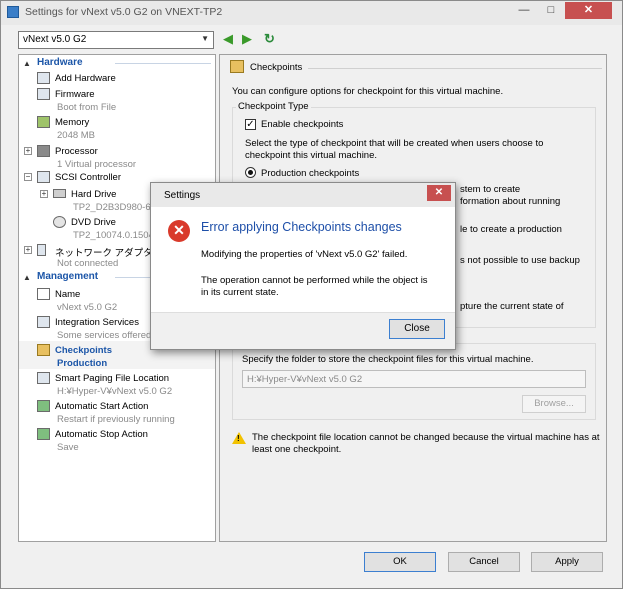 The image size is (623, 589). What do you see at coordinates (512, 306) in the screenshot?
I see `obscured-text: pture the current state of` at bounding box center [512, 306].